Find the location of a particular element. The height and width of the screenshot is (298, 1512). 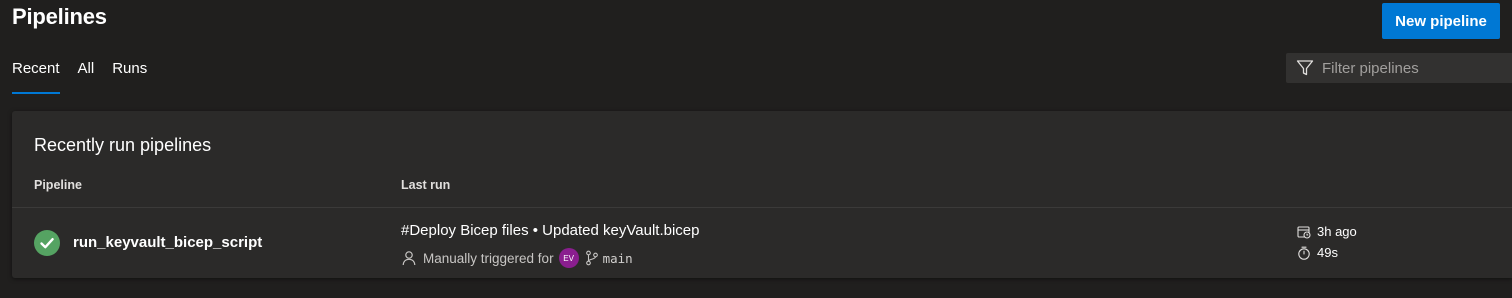

tab-all: All is located at coordinates (86, 76).